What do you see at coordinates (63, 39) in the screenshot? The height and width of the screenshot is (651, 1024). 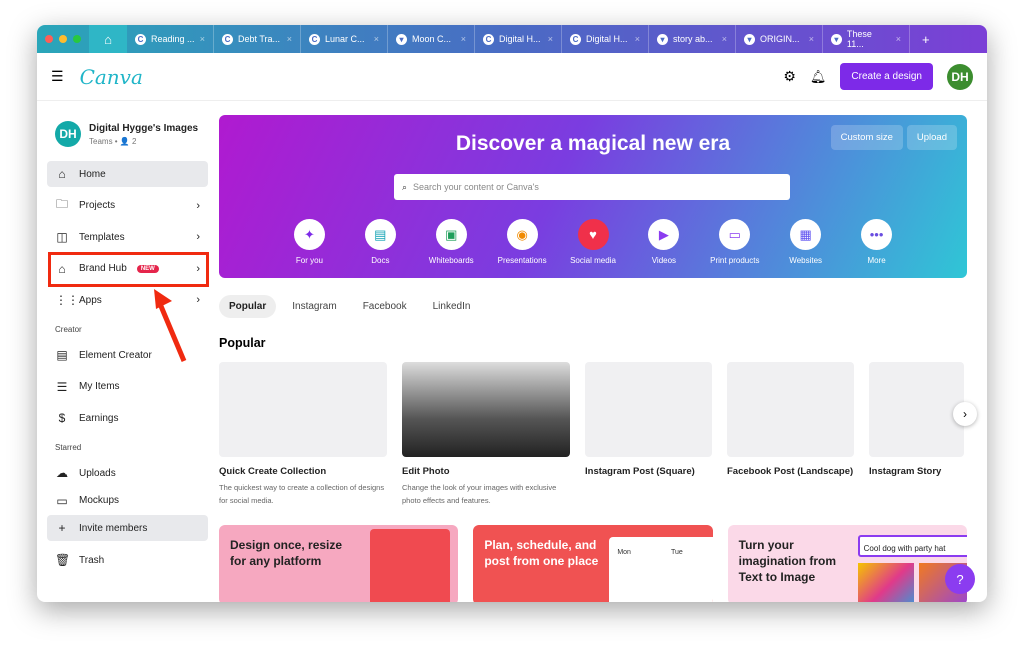 I see `minimize-window-button` at bounding box center [63, 39].